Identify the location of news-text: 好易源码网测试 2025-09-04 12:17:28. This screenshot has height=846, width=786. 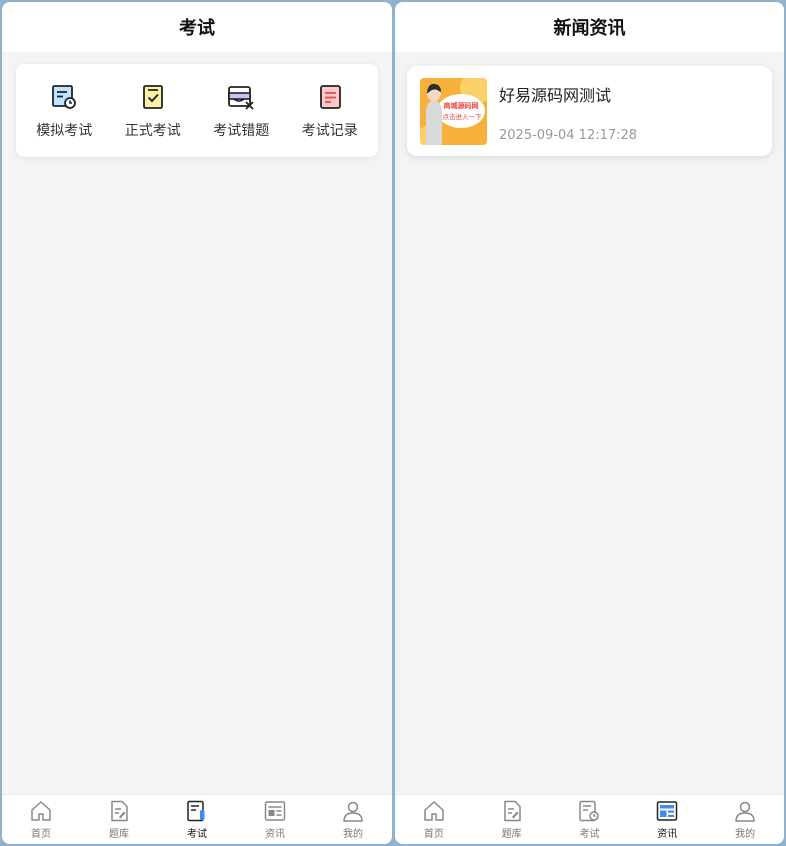
(568, 111).